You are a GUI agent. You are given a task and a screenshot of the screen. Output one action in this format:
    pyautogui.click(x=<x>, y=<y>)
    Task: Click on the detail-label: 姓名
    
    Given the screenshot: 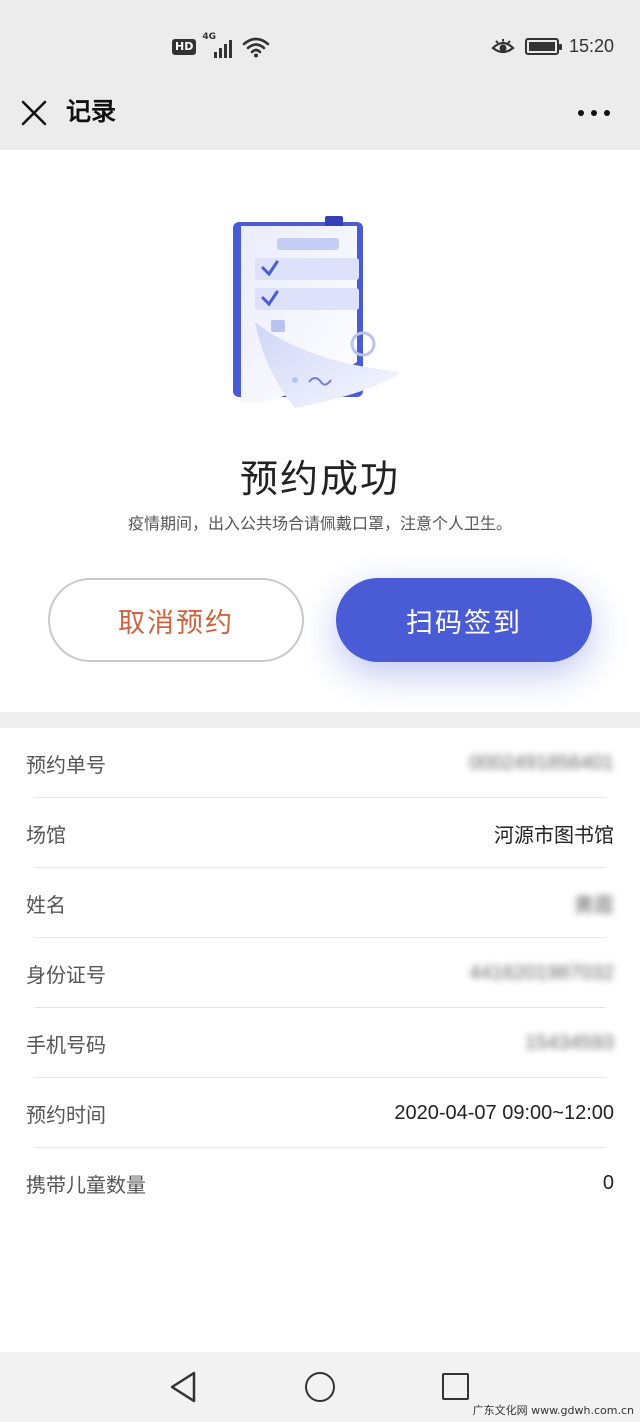 What is the action you would take?
    pyautogui.click(x=46, y=904)
    